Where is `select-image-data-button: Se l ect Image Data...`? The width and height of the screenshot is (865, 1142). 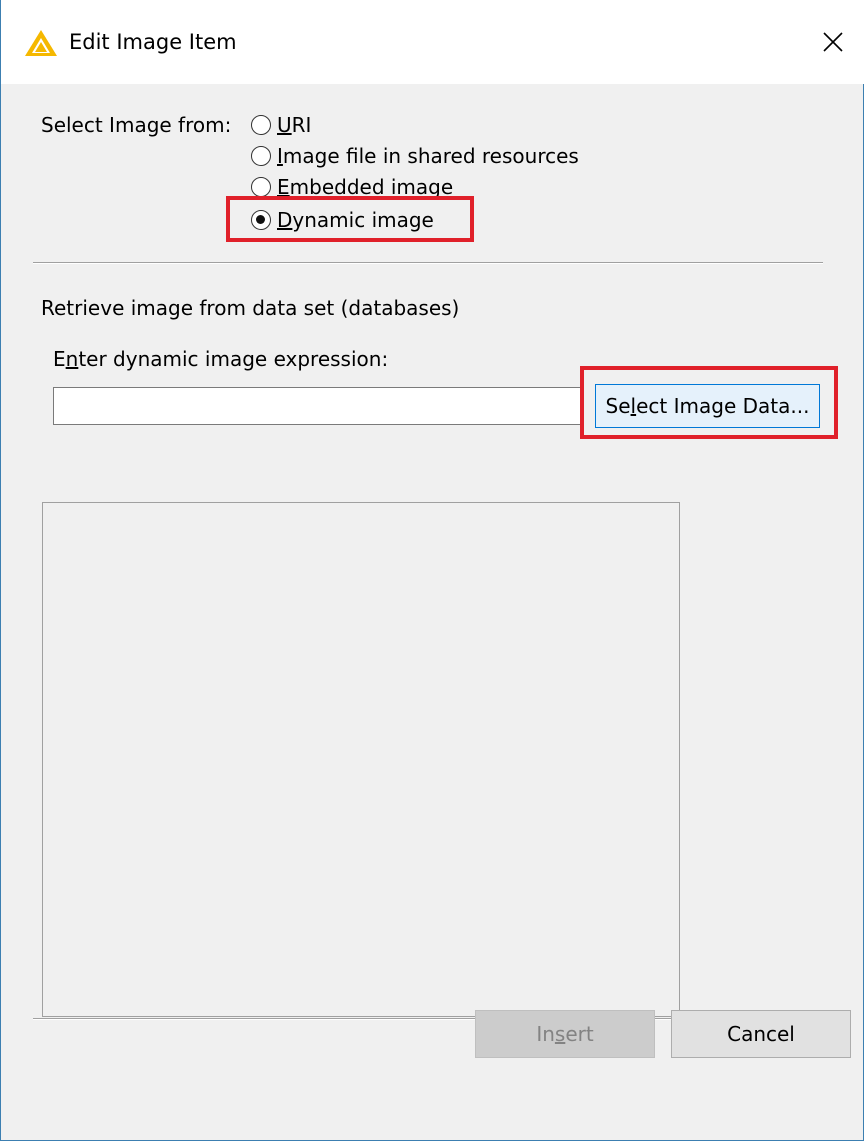
select-image-data-button: Se l ect Image Data... is located at coordinates (707, 406).